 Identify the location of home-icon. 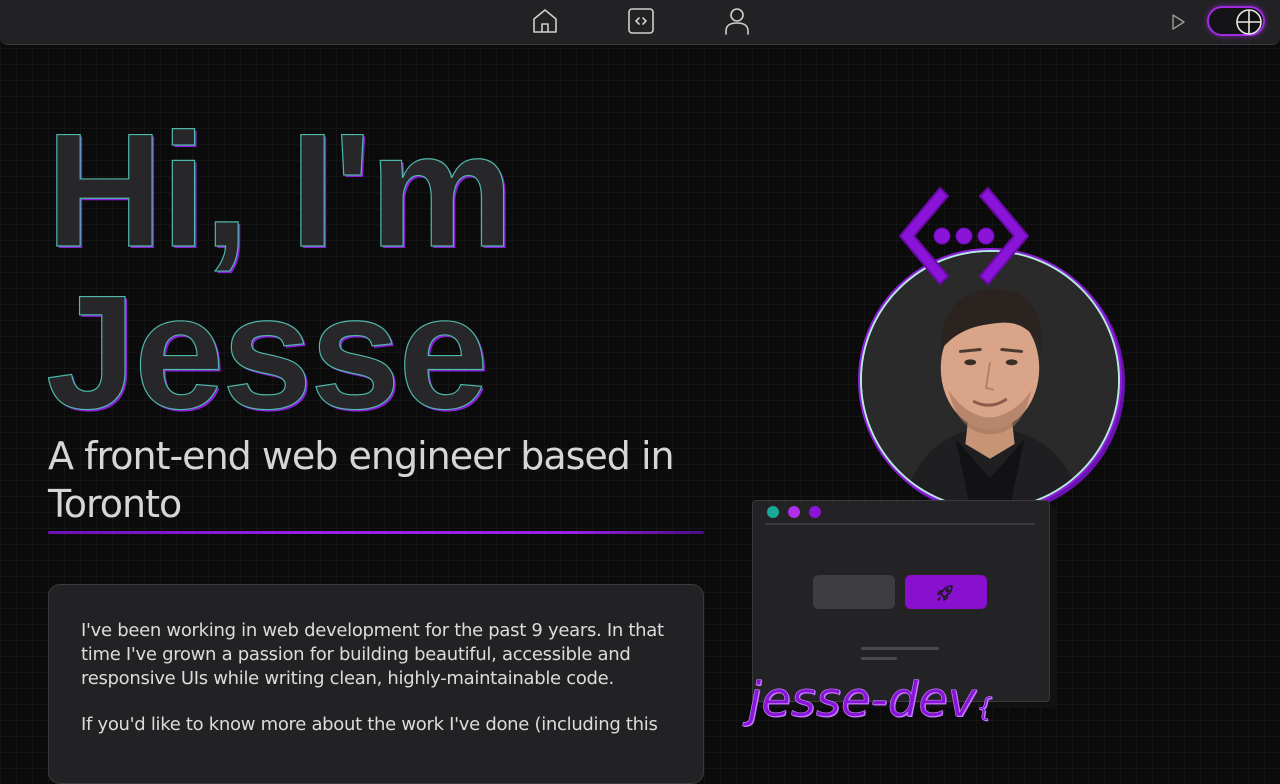
(545, 21).